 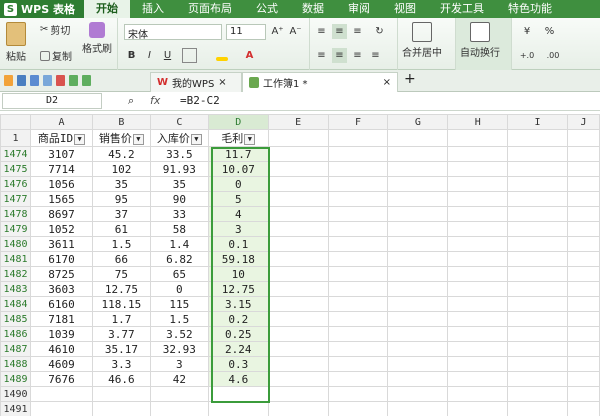 What do you see at coordinates (179, 289) in the screenshot?
I see `cell-cost-price: 0` at bounding box center [179, 289].